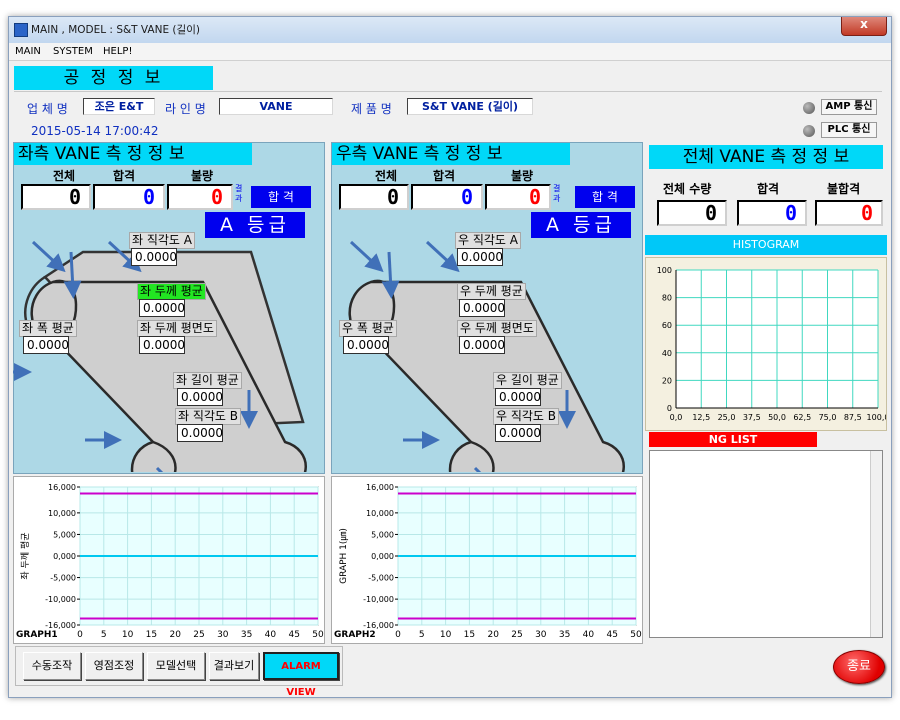 This screenshot has height=720, width=900. What do you see at coordinates (124, 176) in the screenshot?
I see `left-pass-header: 합격` at bounding box center [124, 176].